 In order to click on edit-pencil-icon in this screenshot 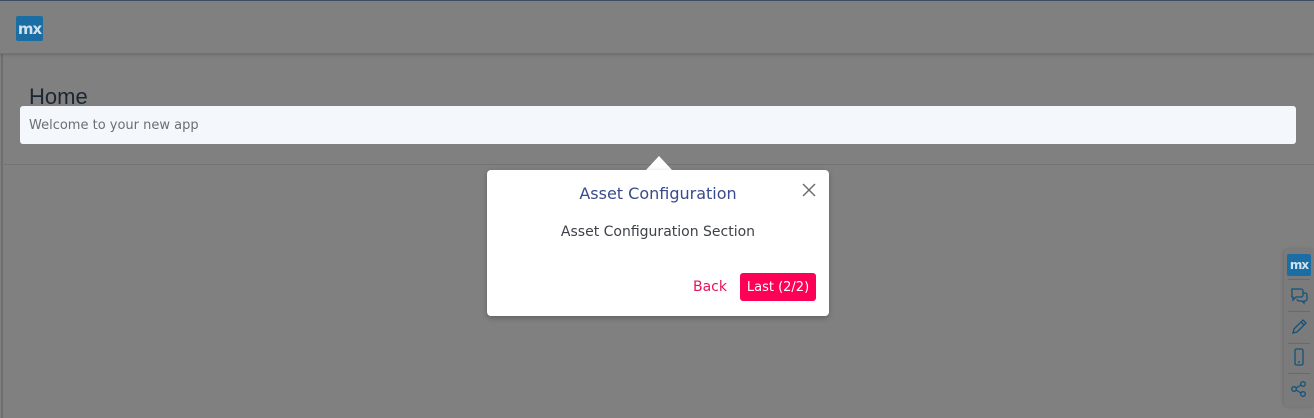, I will do `click(1299, 327)`.